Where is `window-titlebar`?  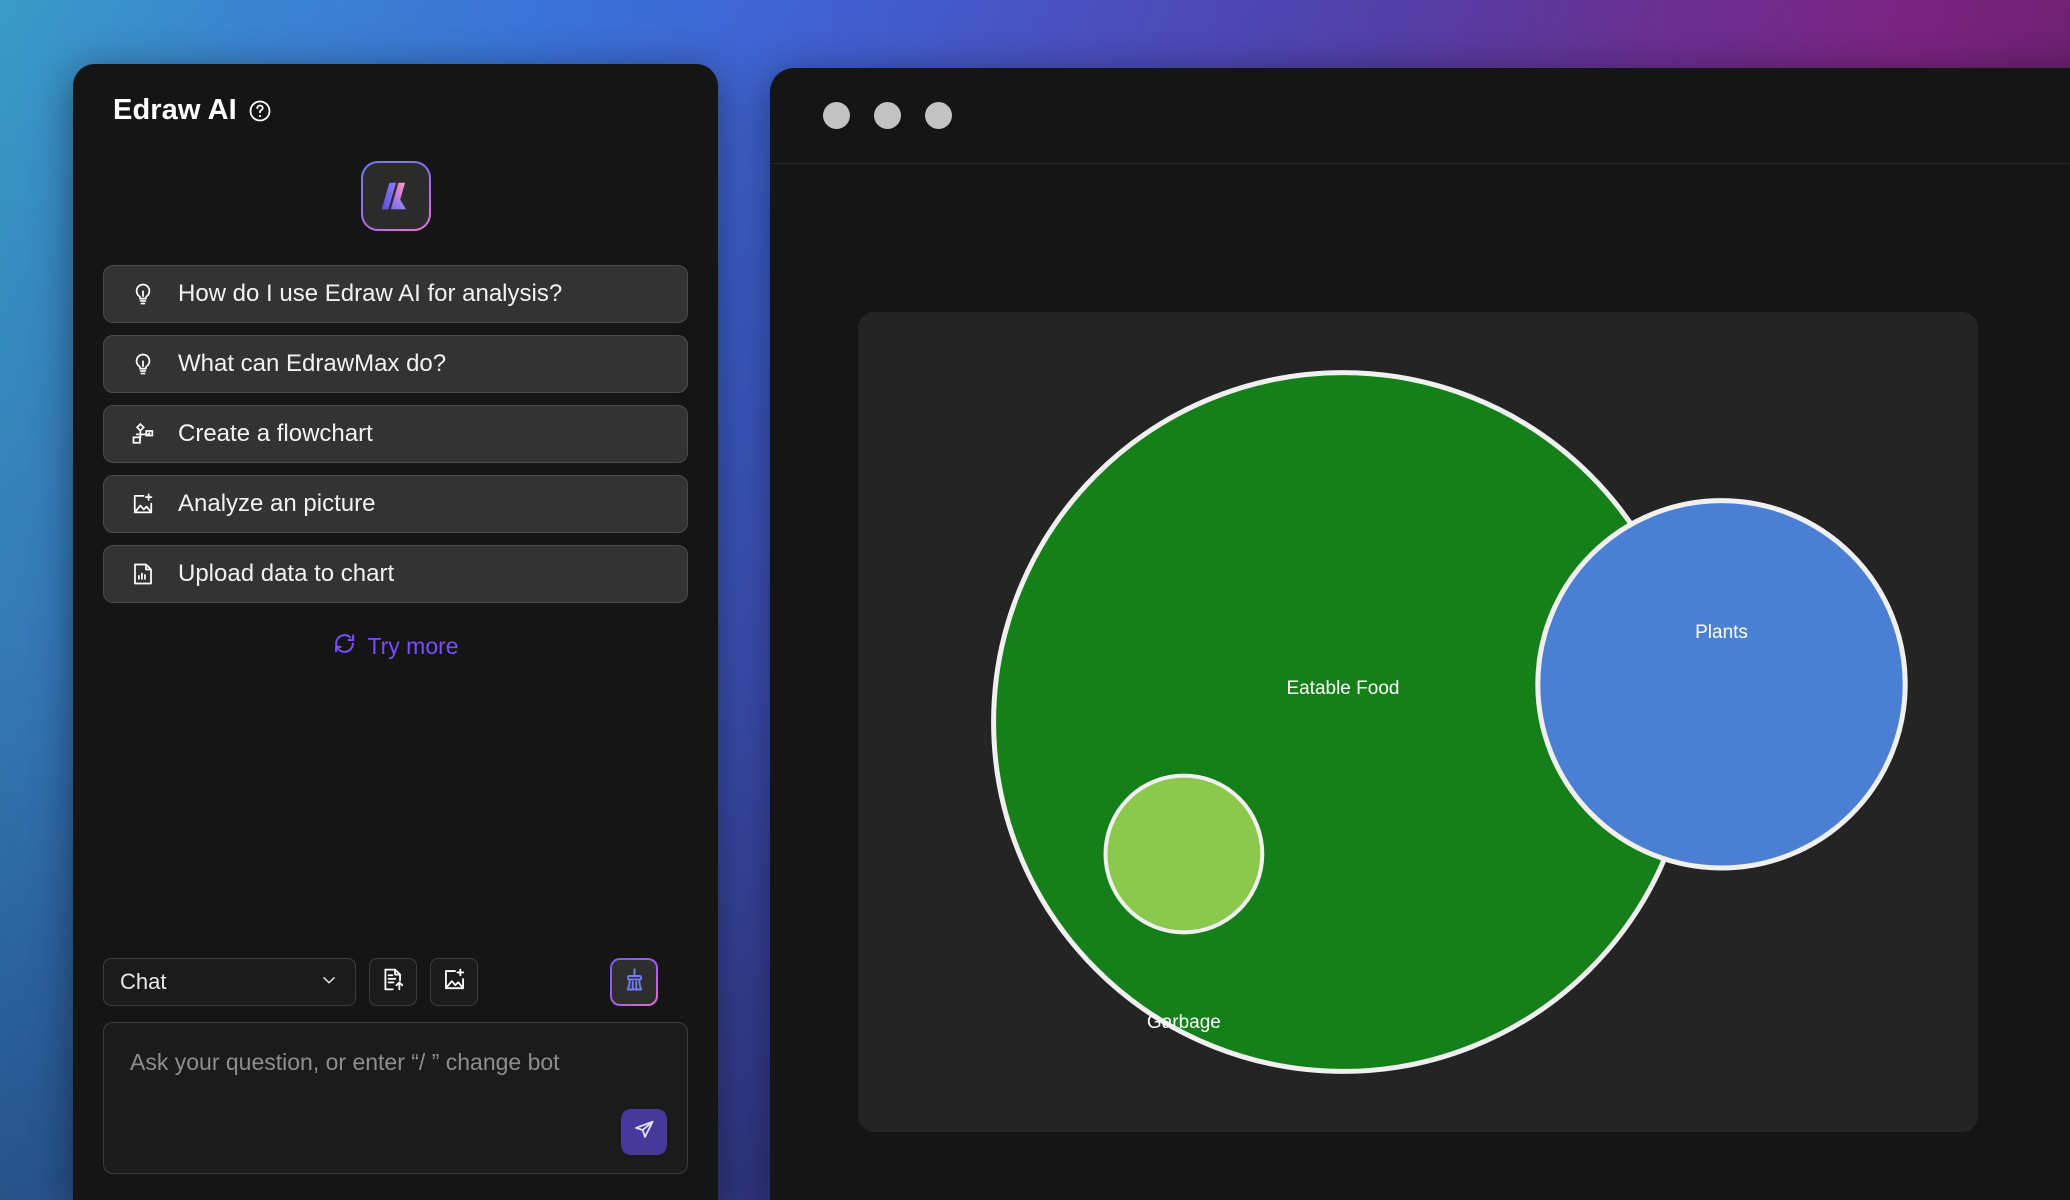
window-titlebar is located at coordinates (1420, 116).